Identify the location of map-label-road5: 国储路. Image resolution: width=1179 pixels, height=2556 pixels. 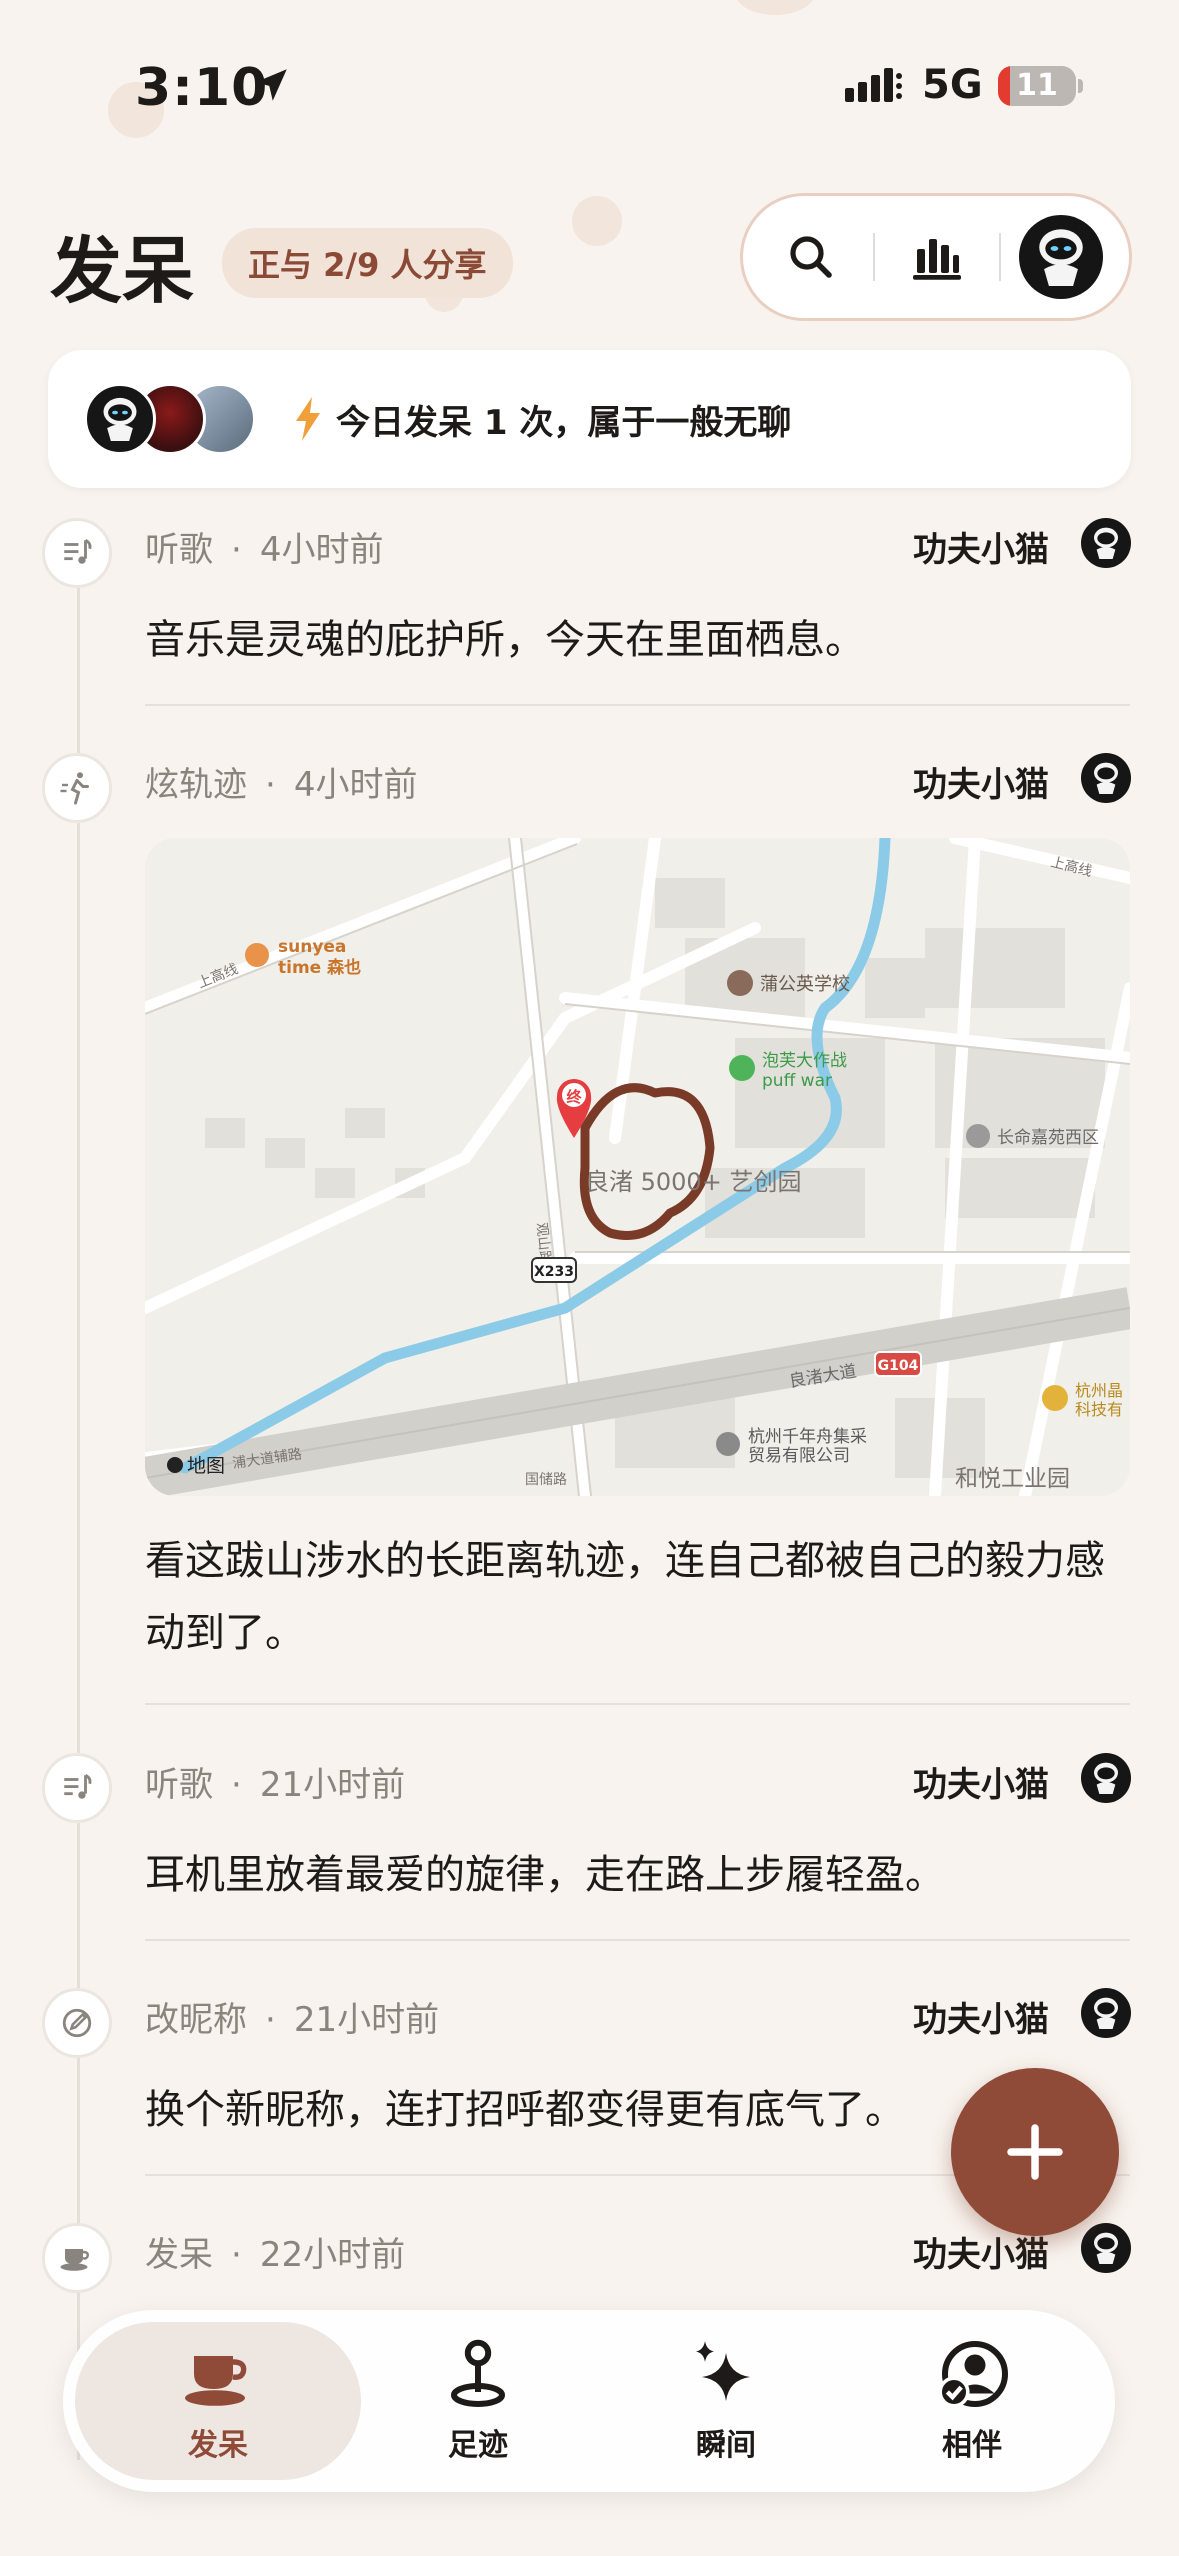
(546, 1480).